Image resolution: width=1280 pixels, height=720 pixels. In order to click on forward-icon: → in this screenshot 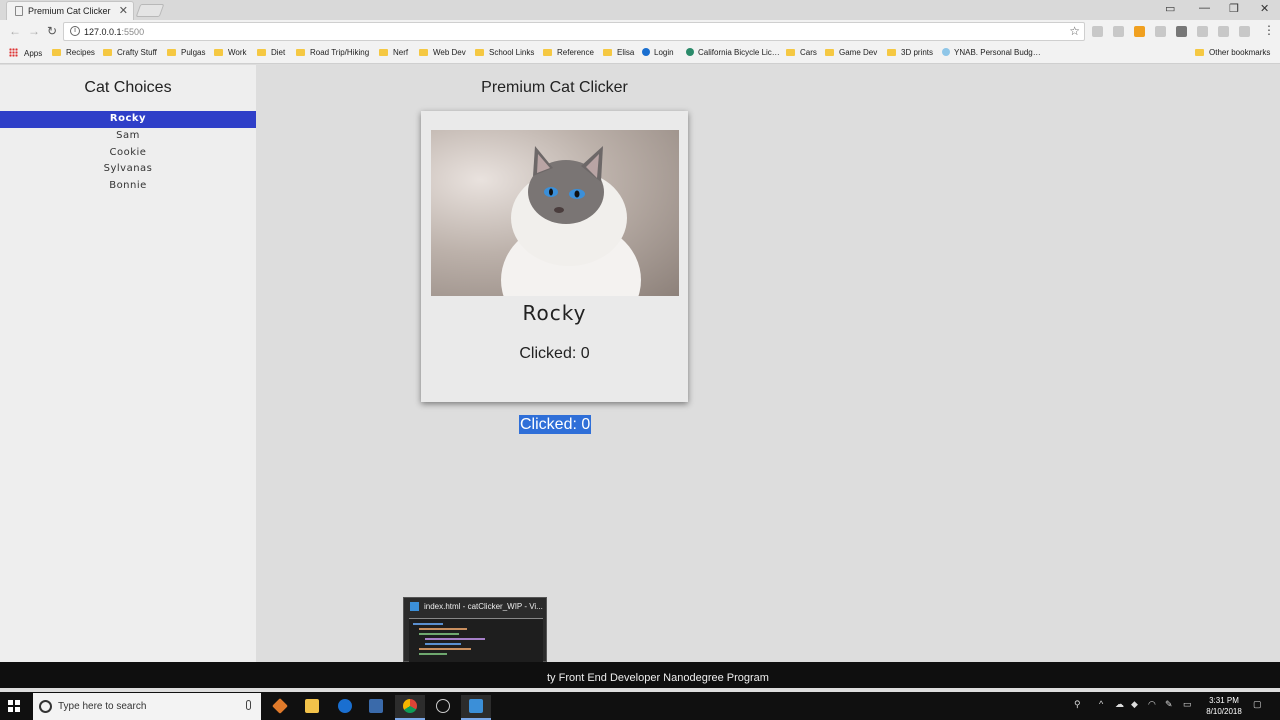, I will do `click(34, 31)`.